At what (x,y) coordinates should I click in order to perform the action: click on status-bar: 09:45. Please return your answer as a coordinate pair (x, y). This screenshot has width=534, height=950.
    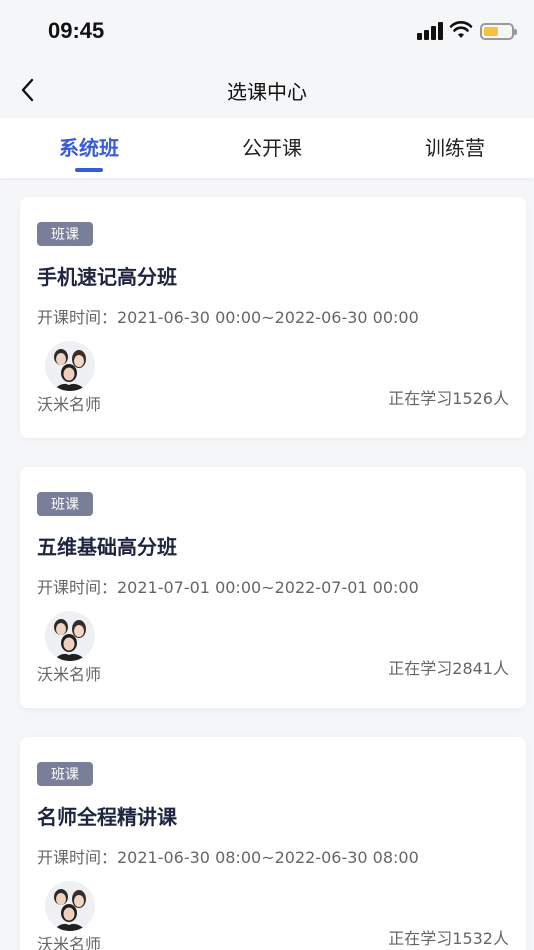
    Looking at the image, I should click on (267, 31).